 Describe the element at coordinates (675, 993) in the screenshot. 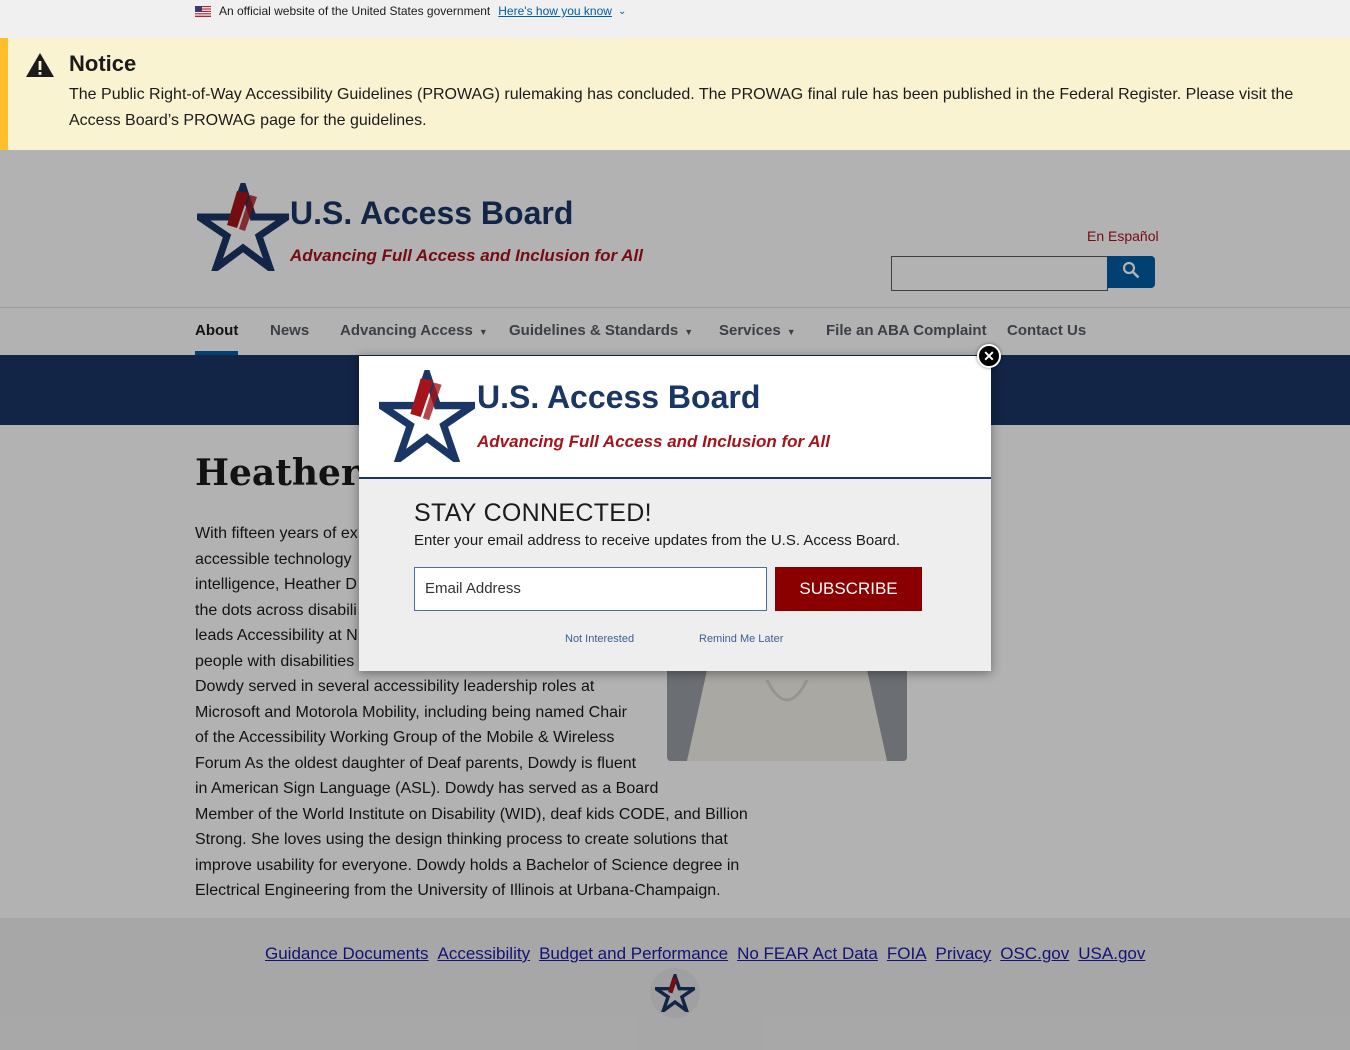

I see `footer-star-logo` at that location.